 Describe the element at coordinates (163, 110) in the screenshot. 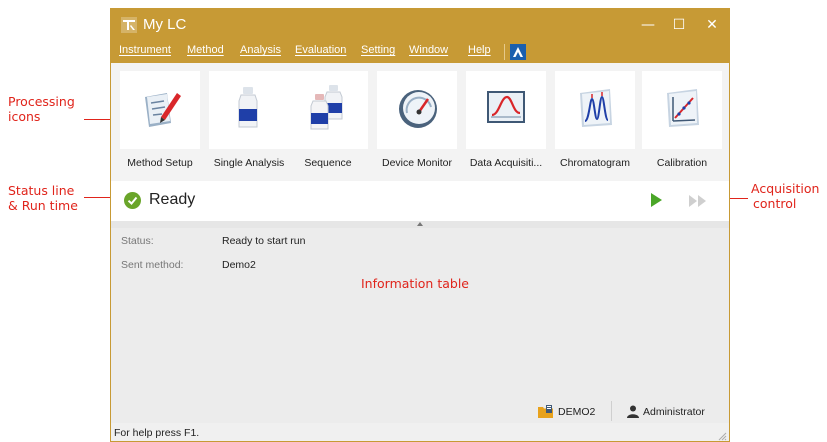

I see `method-setup-icon` at that location.